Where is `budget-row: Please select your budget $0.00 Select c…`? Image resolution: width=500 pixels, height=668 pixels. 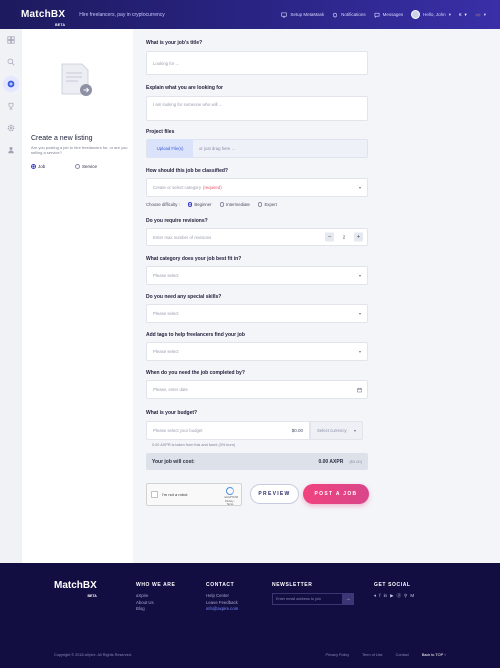
budget-row: Please select your budget $0.00 Select c… is located at coordinates (257, 430).